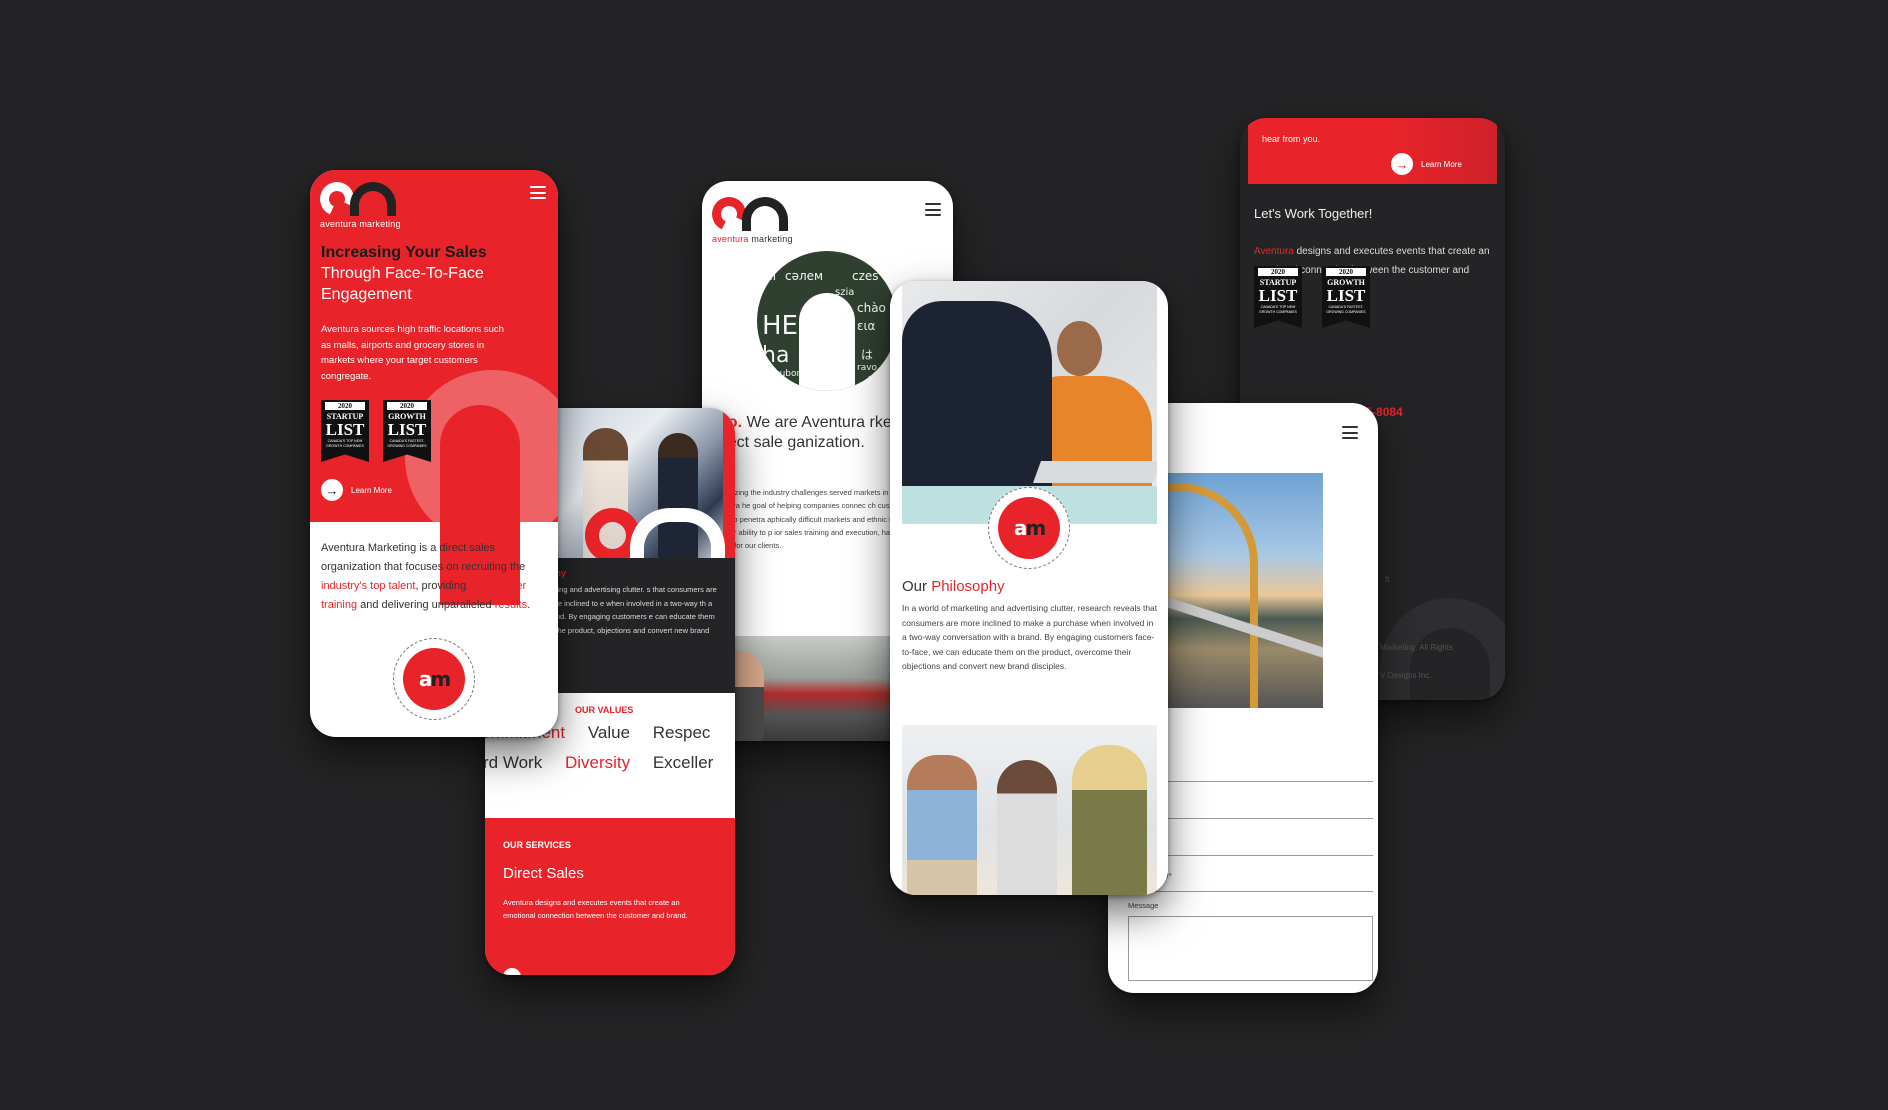 The image size is (1888, 1110). Describe the element at coordinates (681, 732) in the screenshot. I see `value-item: Respec` at that location.